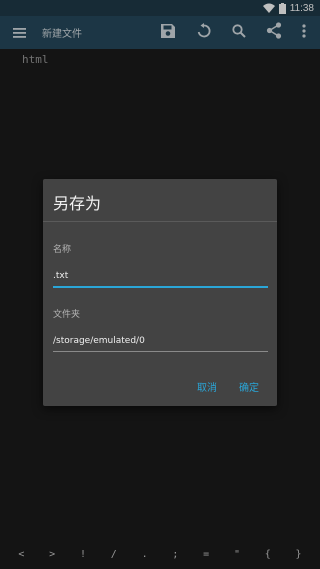 The height and width of the screenshot is (569, 320). What do you see at coordinates (77, 203) in the screenshot?
I see `dialog-title: 另存为` at bounding box center [77, 203].